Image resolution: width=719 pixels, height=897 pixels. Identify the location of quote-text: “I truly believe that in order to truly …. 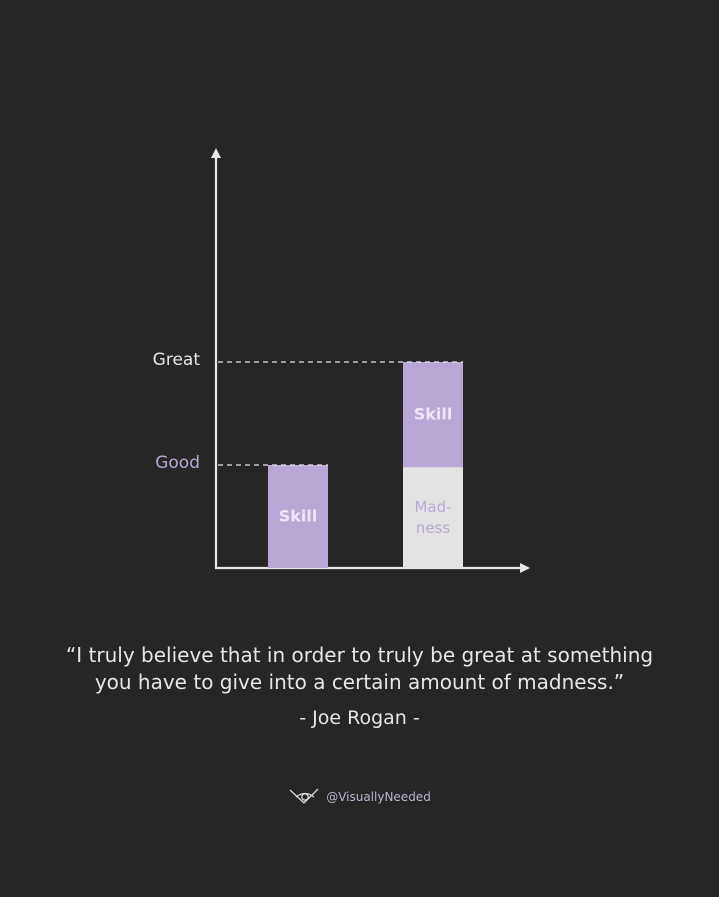
(359, 669).